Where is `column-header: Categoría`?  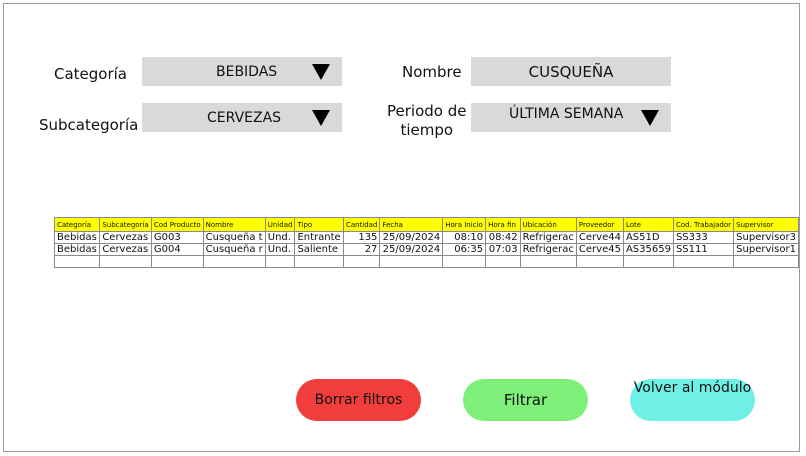 column-header: Categoría is located at coordinates (77, 224).